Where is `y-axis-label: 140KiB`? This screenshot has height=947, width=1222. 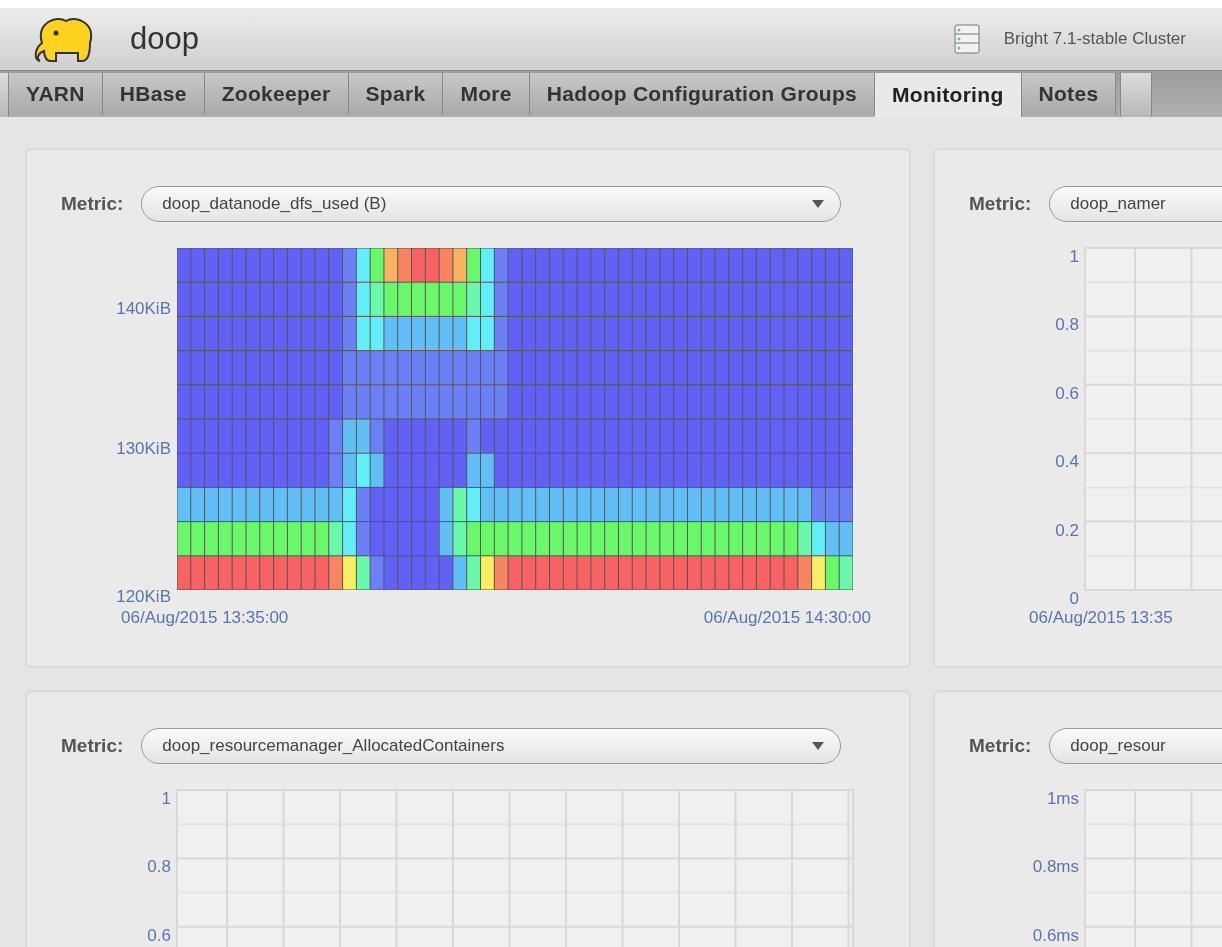
y-axis-label: 140KiB is located at coordinates (143, 308).